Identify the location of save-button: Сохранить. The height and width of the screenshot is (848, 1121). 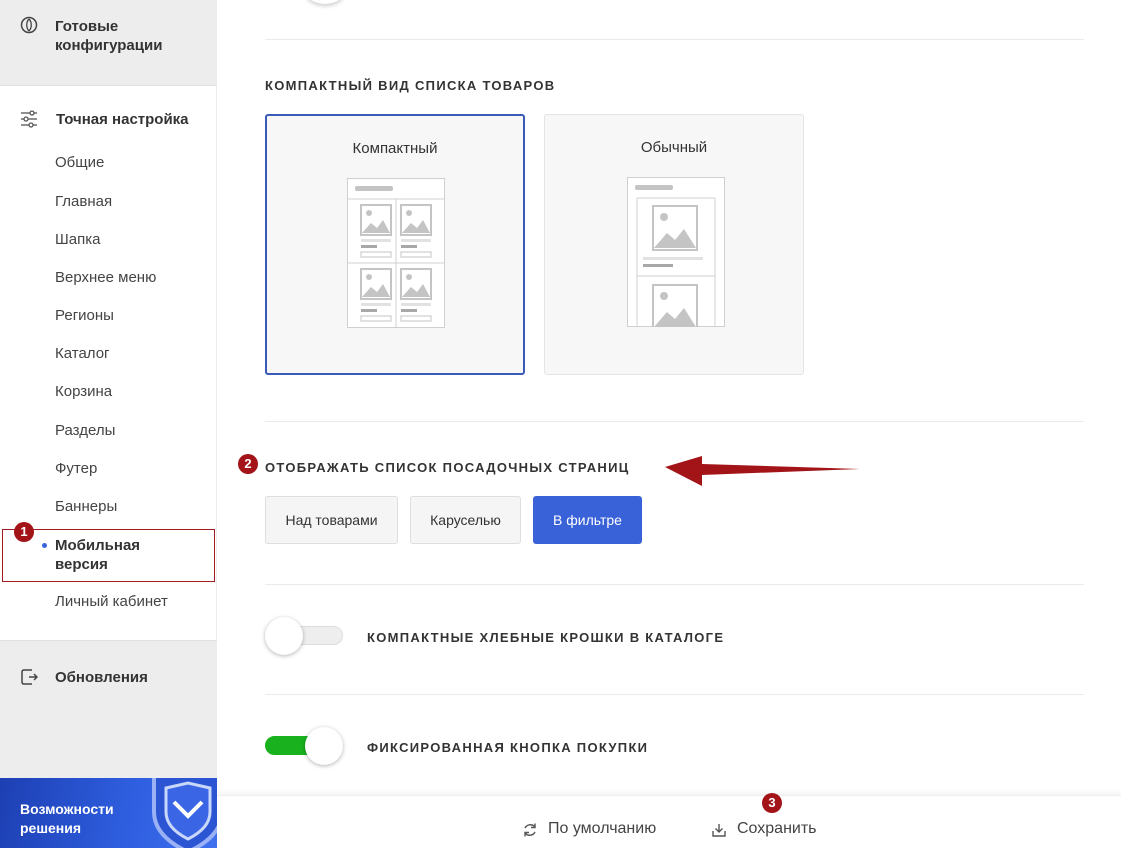
(764, 829).